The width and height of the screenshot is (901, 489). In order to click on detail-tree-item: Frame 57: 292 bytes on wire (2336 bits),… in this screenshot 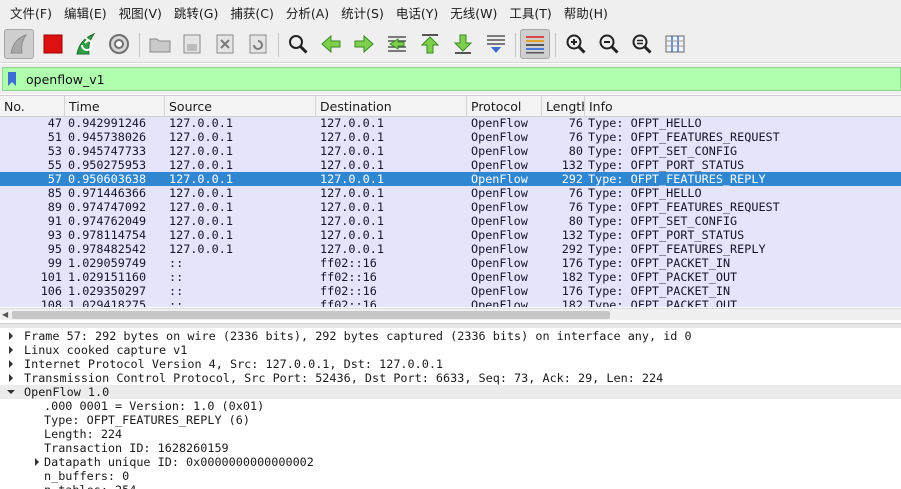, I will do `click(450, 336)`.